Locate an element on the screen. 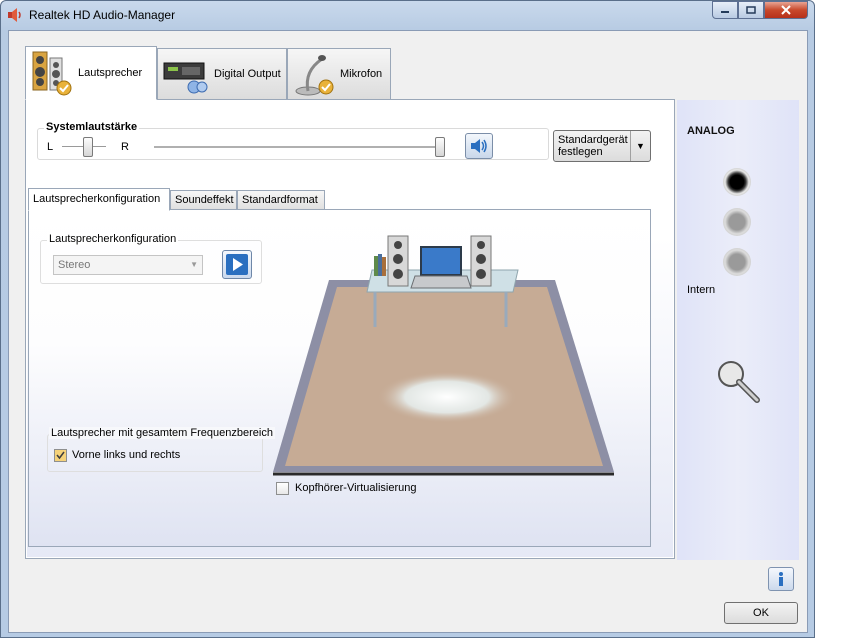  speakers-icon is located at coordinates (52, 73).